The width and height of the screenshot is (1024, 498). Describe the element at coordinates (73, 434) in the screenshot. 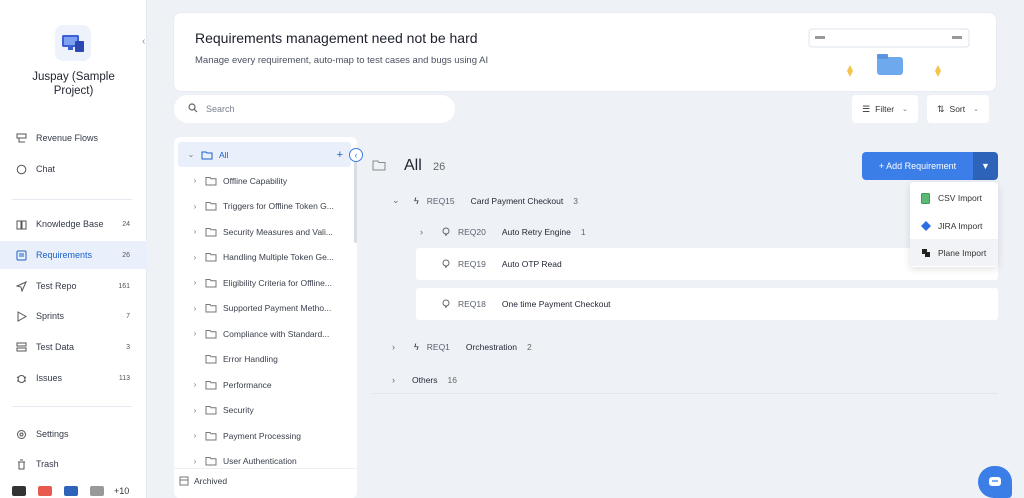

I see `nav-settings: Settings` at that location.